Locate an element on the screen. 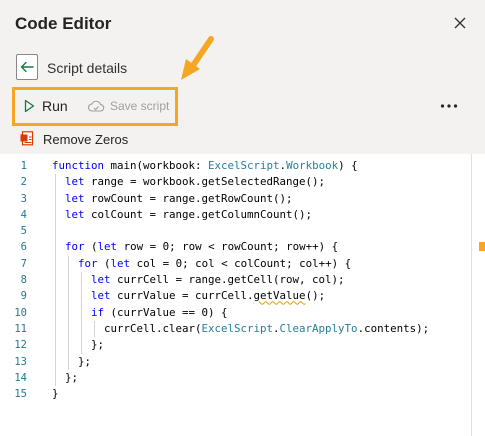 This screenshot has height=436, width=485. code-token: main(workbook: is located at coordinates (156, 165).